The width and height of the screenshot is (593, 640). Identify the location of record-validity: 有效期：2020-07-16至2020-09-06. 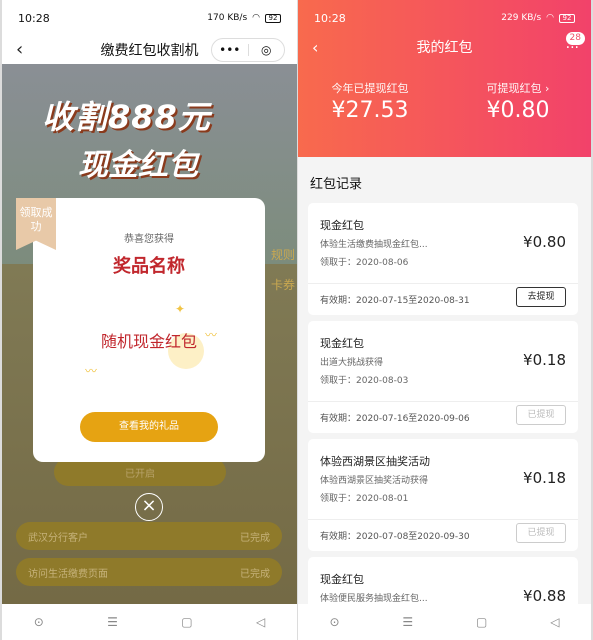
(395, 419).